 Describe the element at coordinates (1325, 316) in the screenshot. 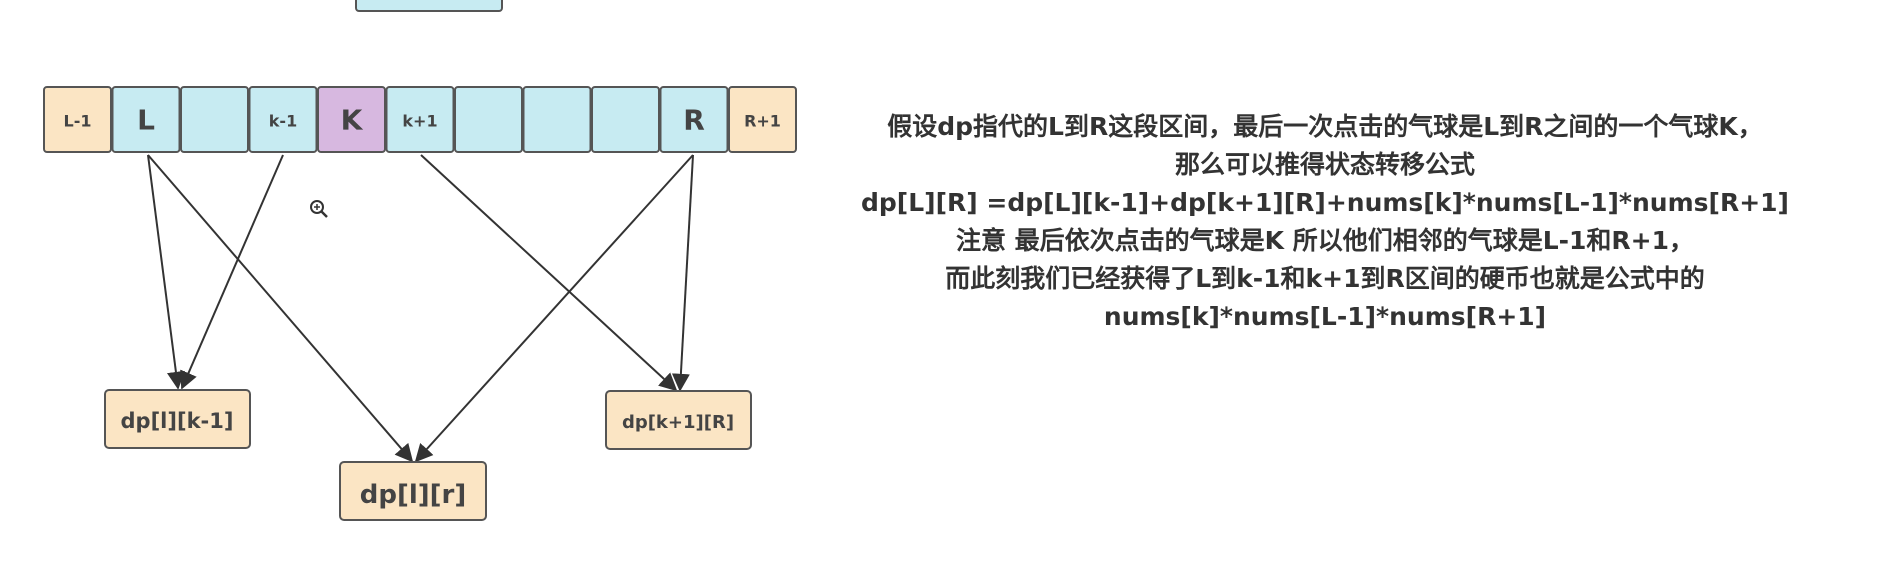

I see `formula-line: nums[k]*nums[L-1]*nums[R+1]` at that location.